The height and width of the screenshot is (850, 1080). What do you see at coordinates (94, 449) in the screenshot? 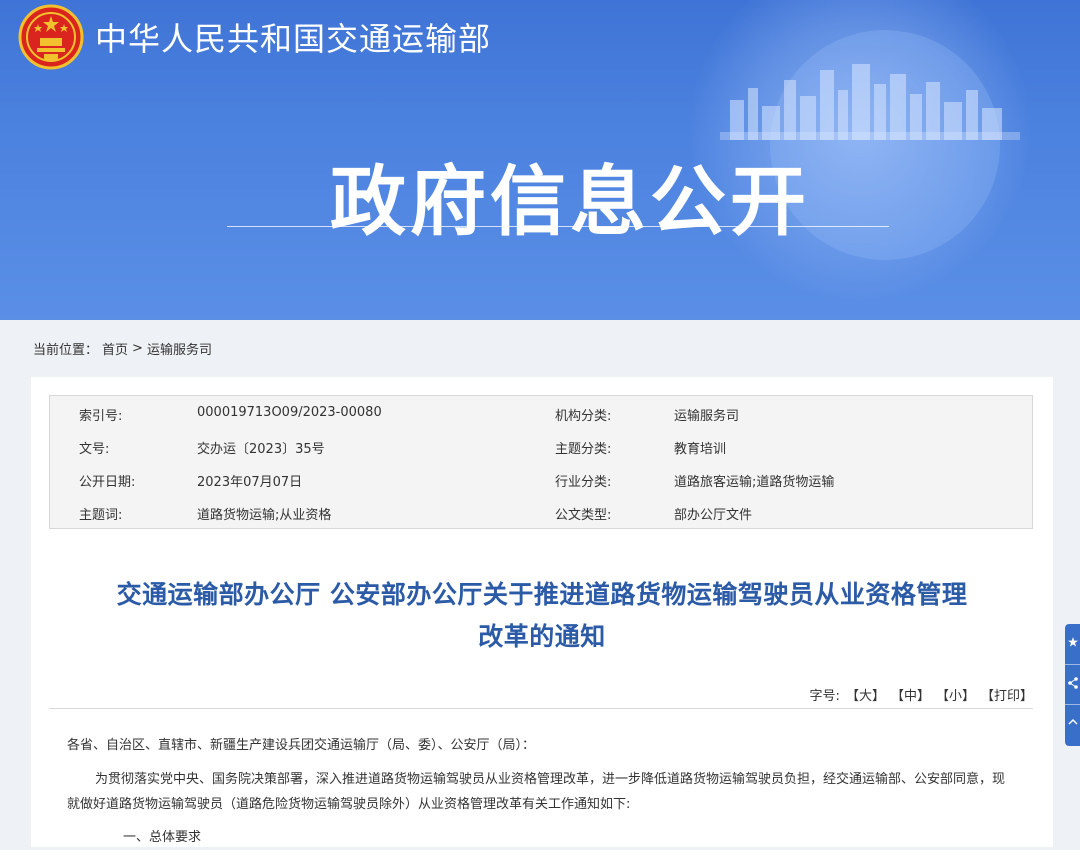
I see `meta-key: 文号:` at bounding box center [94, 449].